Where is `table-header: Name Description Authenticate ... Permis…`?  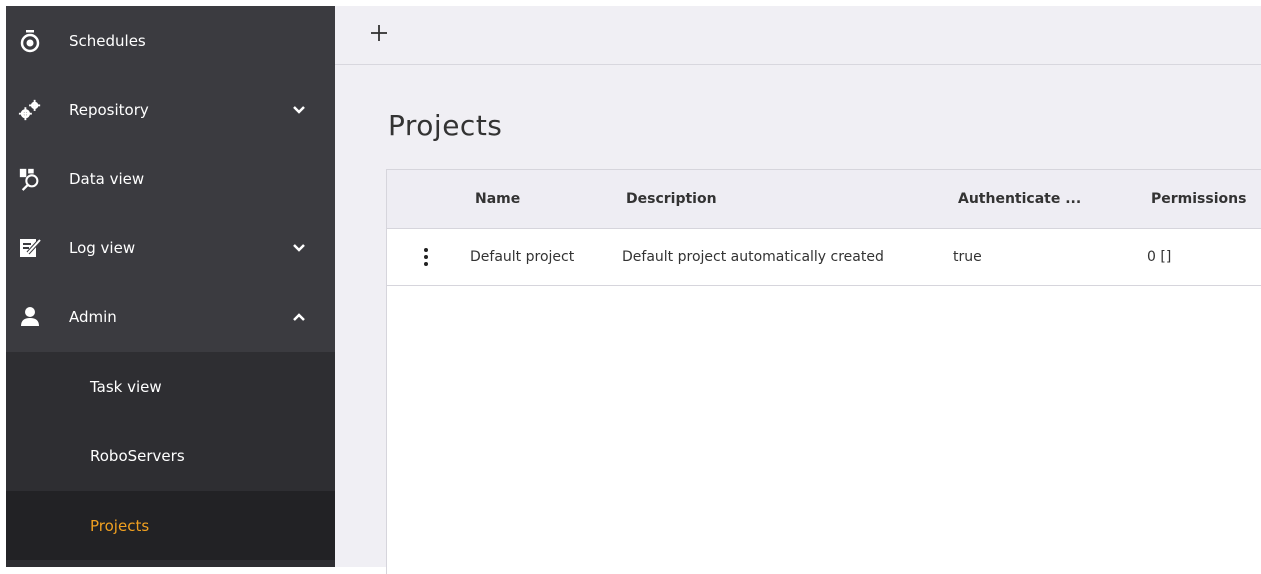 table-header: Name Description Authenticate ... Permis… is located at coordinates (824, 199).